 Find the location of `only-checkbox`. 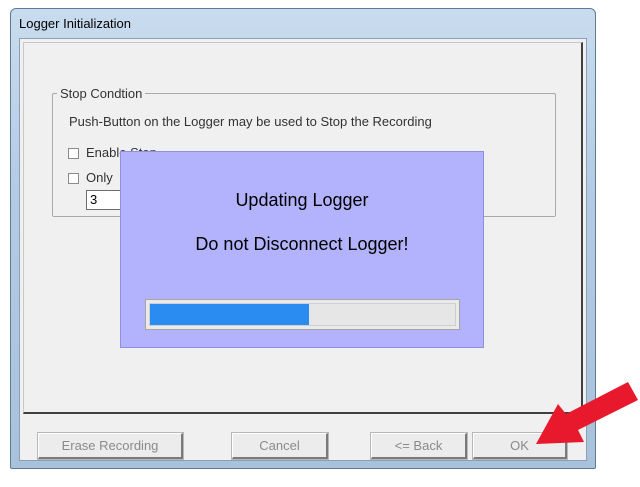

only-checkbox is located at coordinates (73, 178).